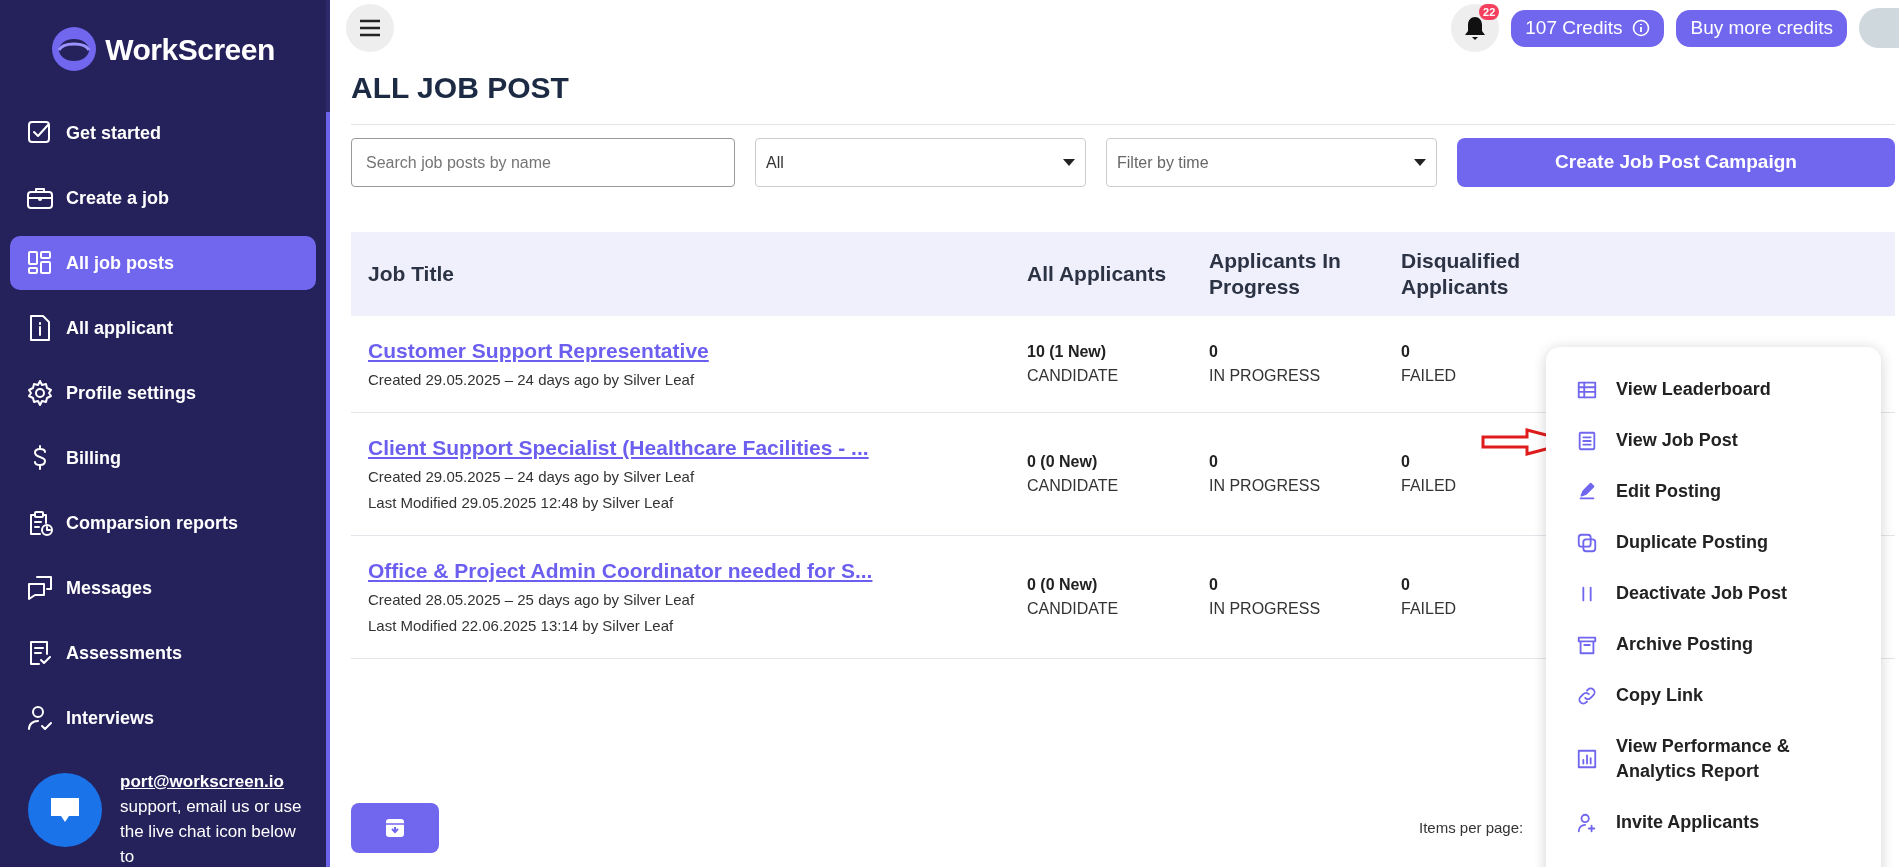  Describe the element at coordinates (1676, 162) in the screenshot. I see `create-campaign-button: Create Job Post Campaign` at that location.